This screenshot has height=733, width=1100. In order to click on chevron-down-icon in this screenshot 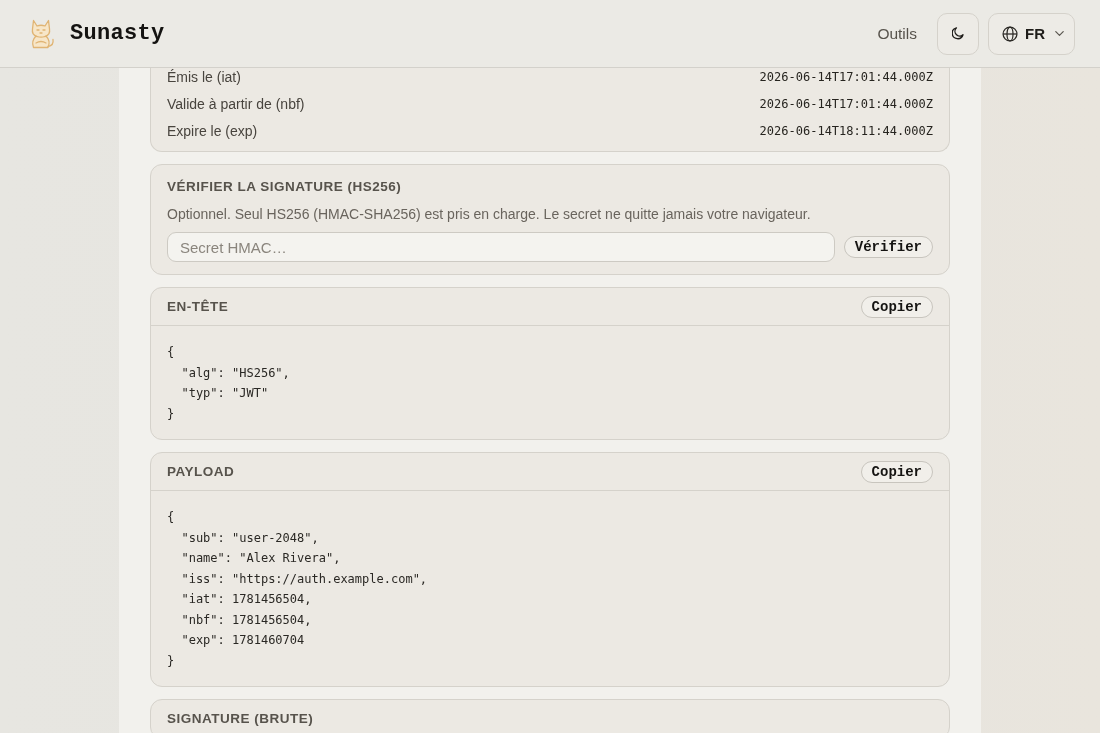, I will do `click(1059, 33)`.